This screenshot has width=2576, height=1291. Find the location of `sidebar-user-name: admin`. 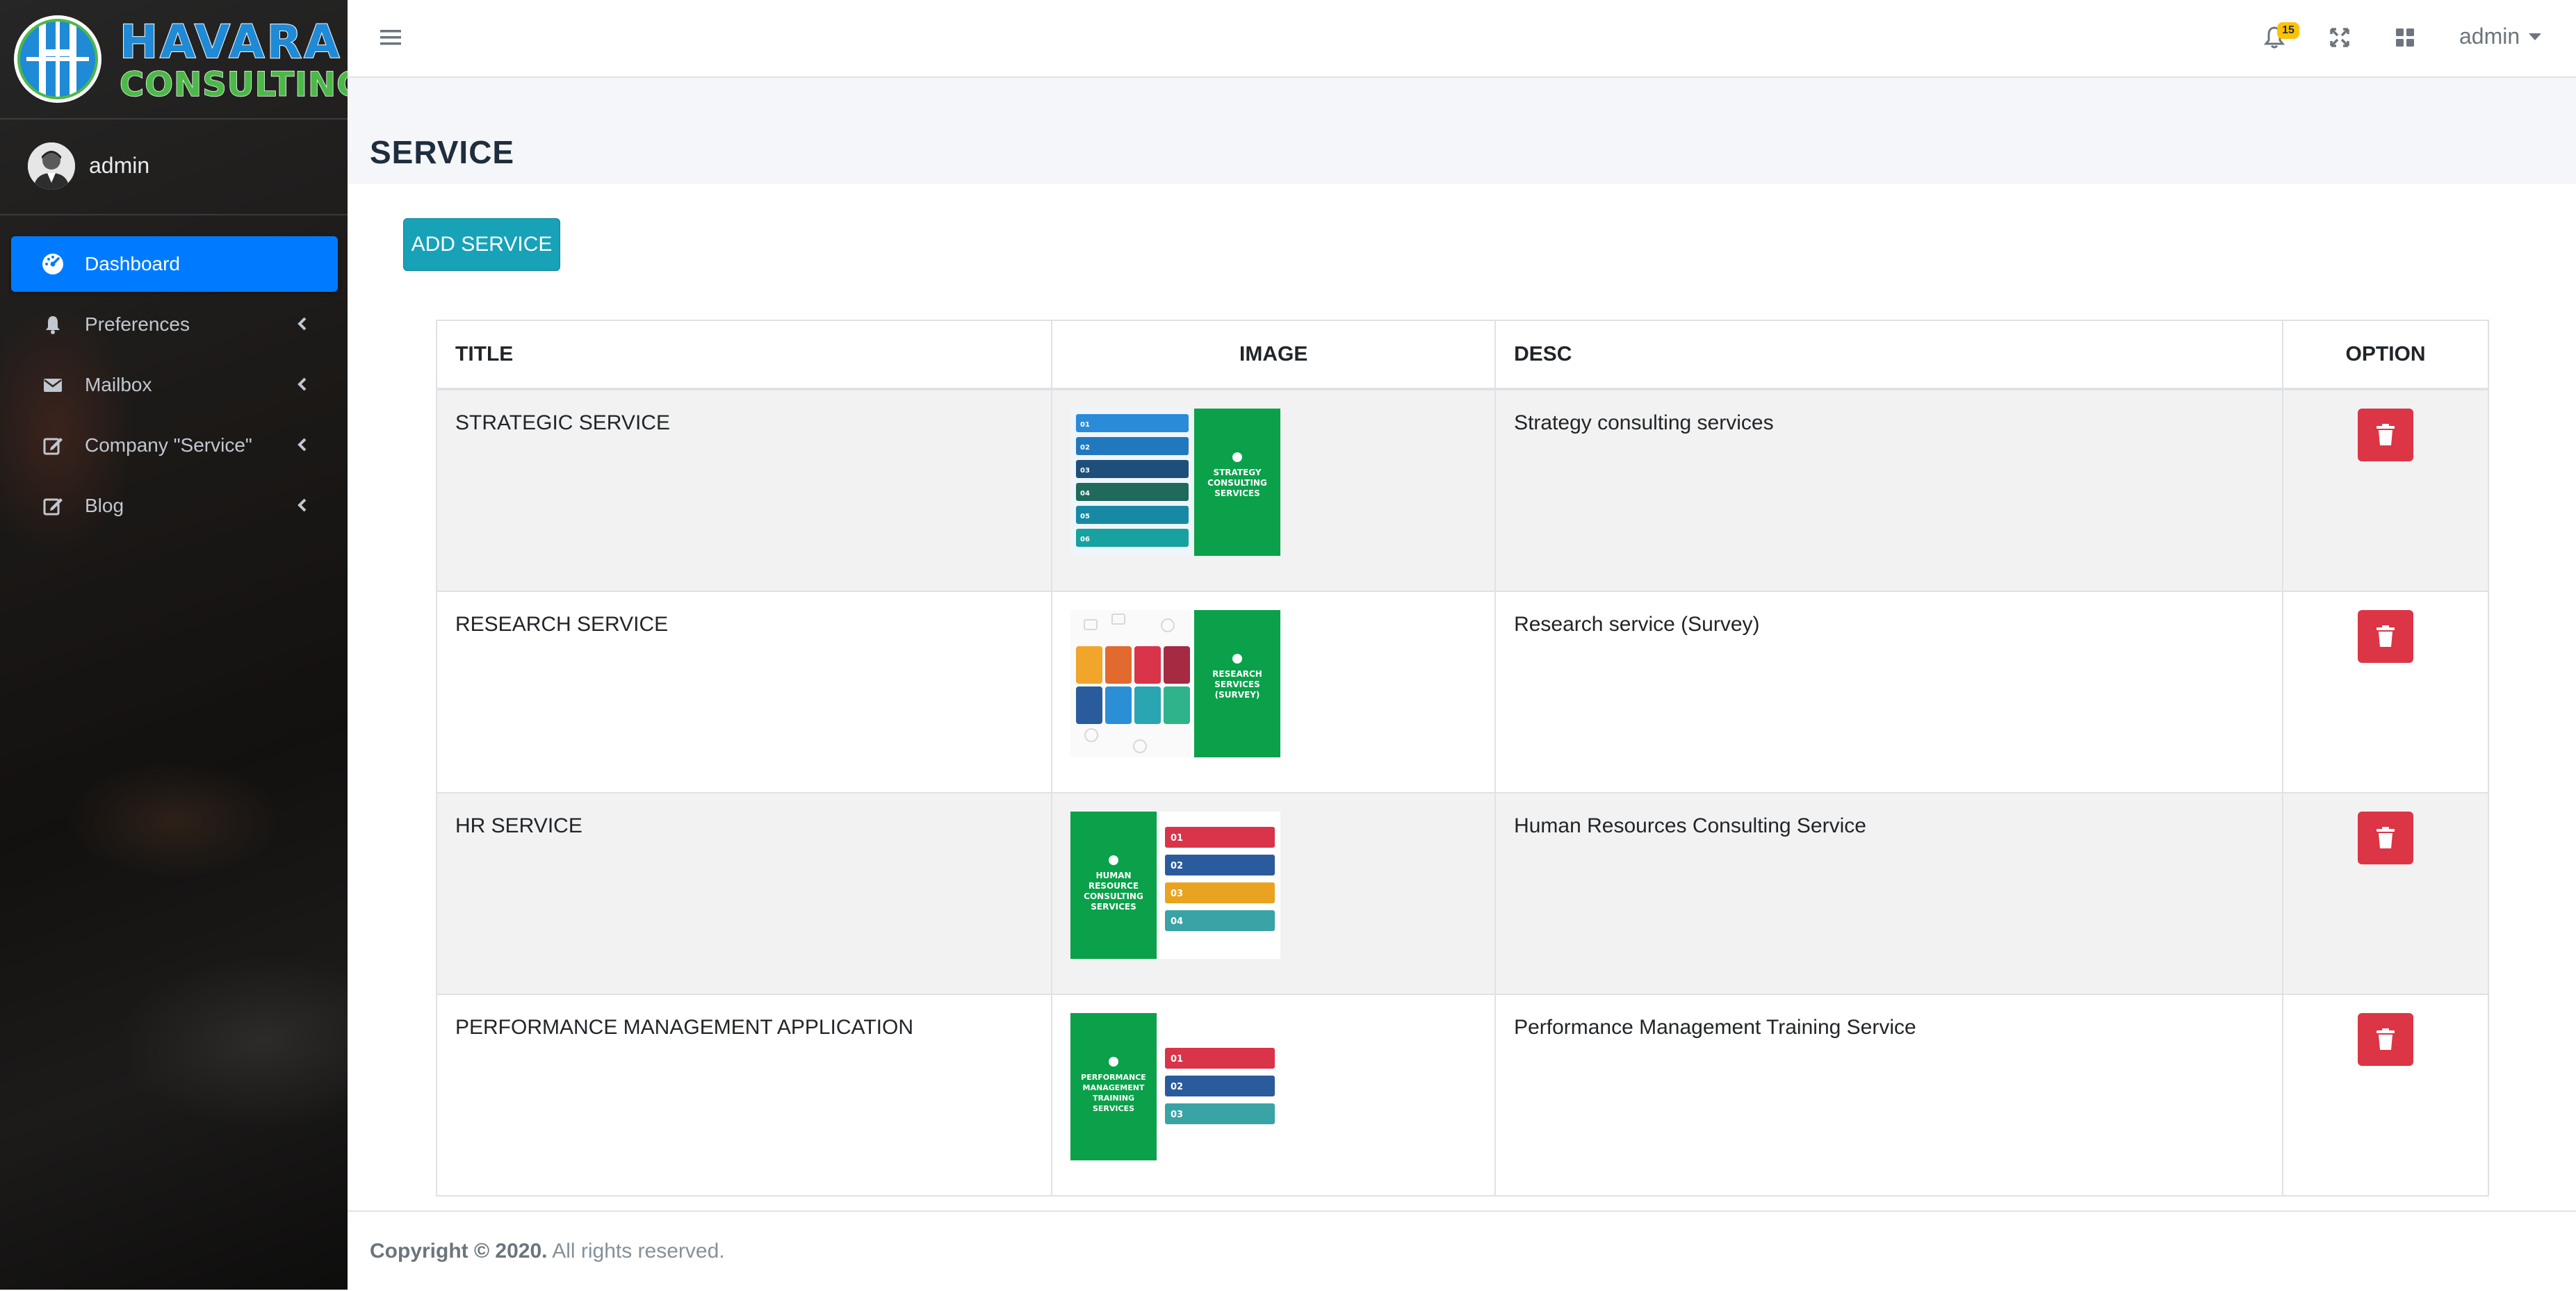

sidebar-user-name: admin is located at coordinates (119, 166).